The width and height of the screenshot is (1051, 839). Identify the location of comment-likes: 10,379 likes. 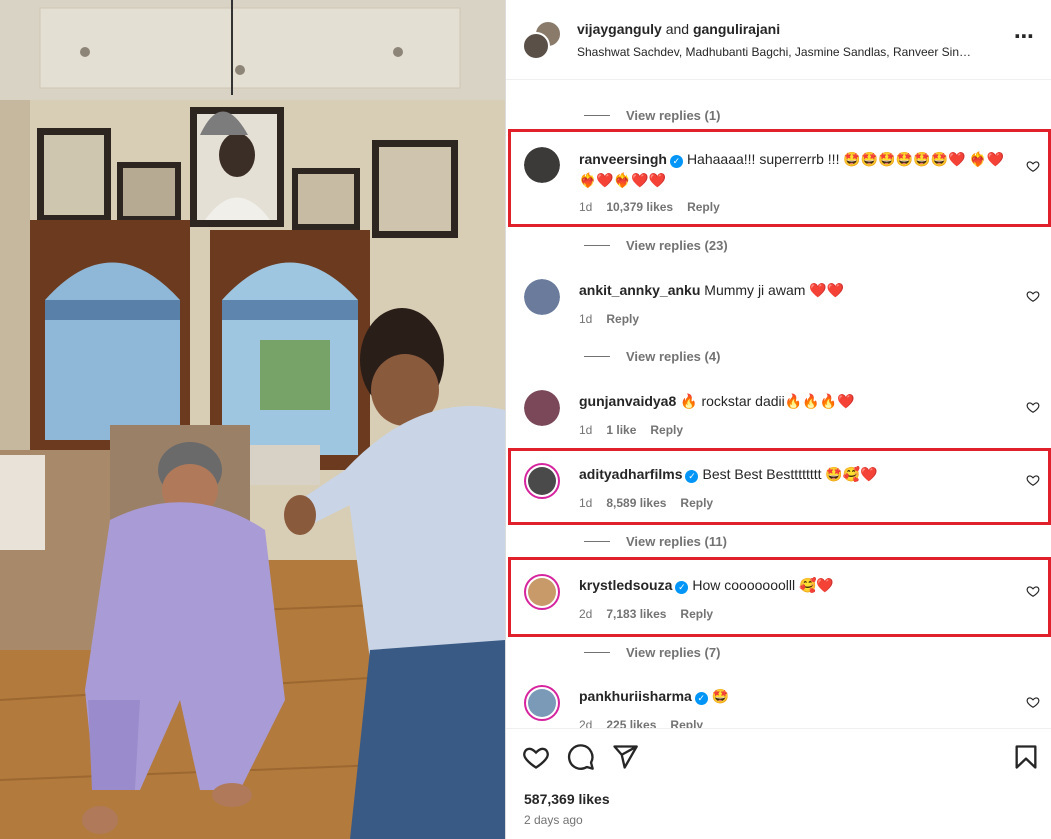
(639, 207).